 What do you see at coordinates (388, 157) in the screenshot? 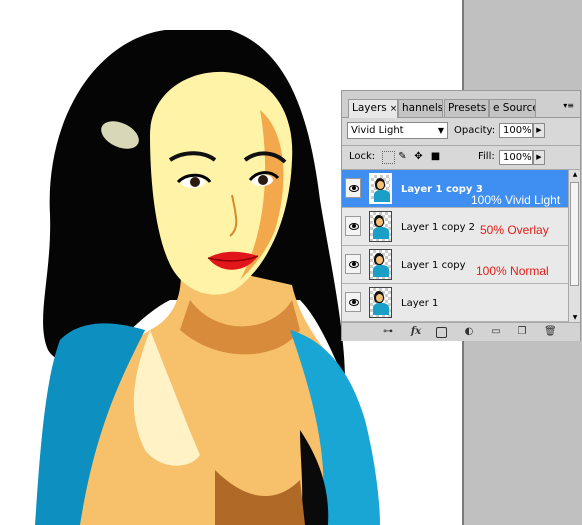
I see `lock-transparent-icon` at bounding box center [388, 157].